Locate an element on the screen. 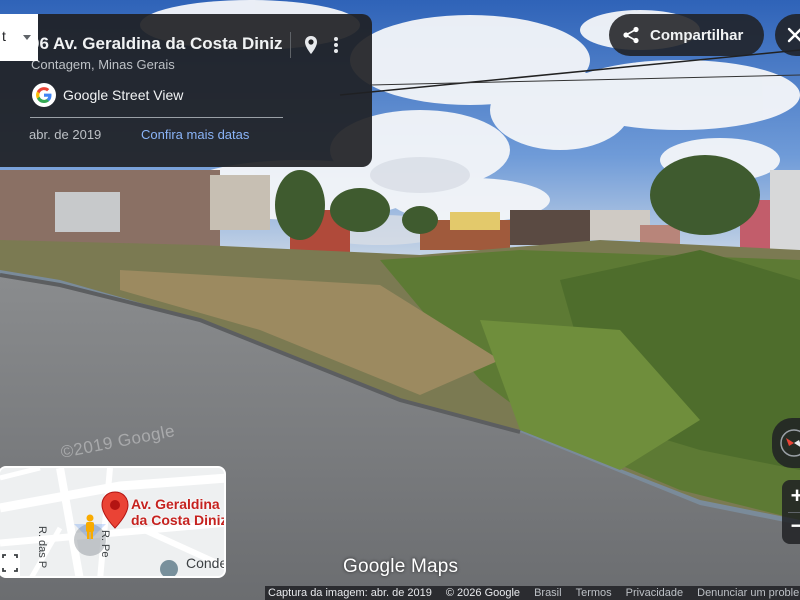 This screenshot has height=600, width=800. capture-date: abr. de 2019 is located at coordinates (65, 134).